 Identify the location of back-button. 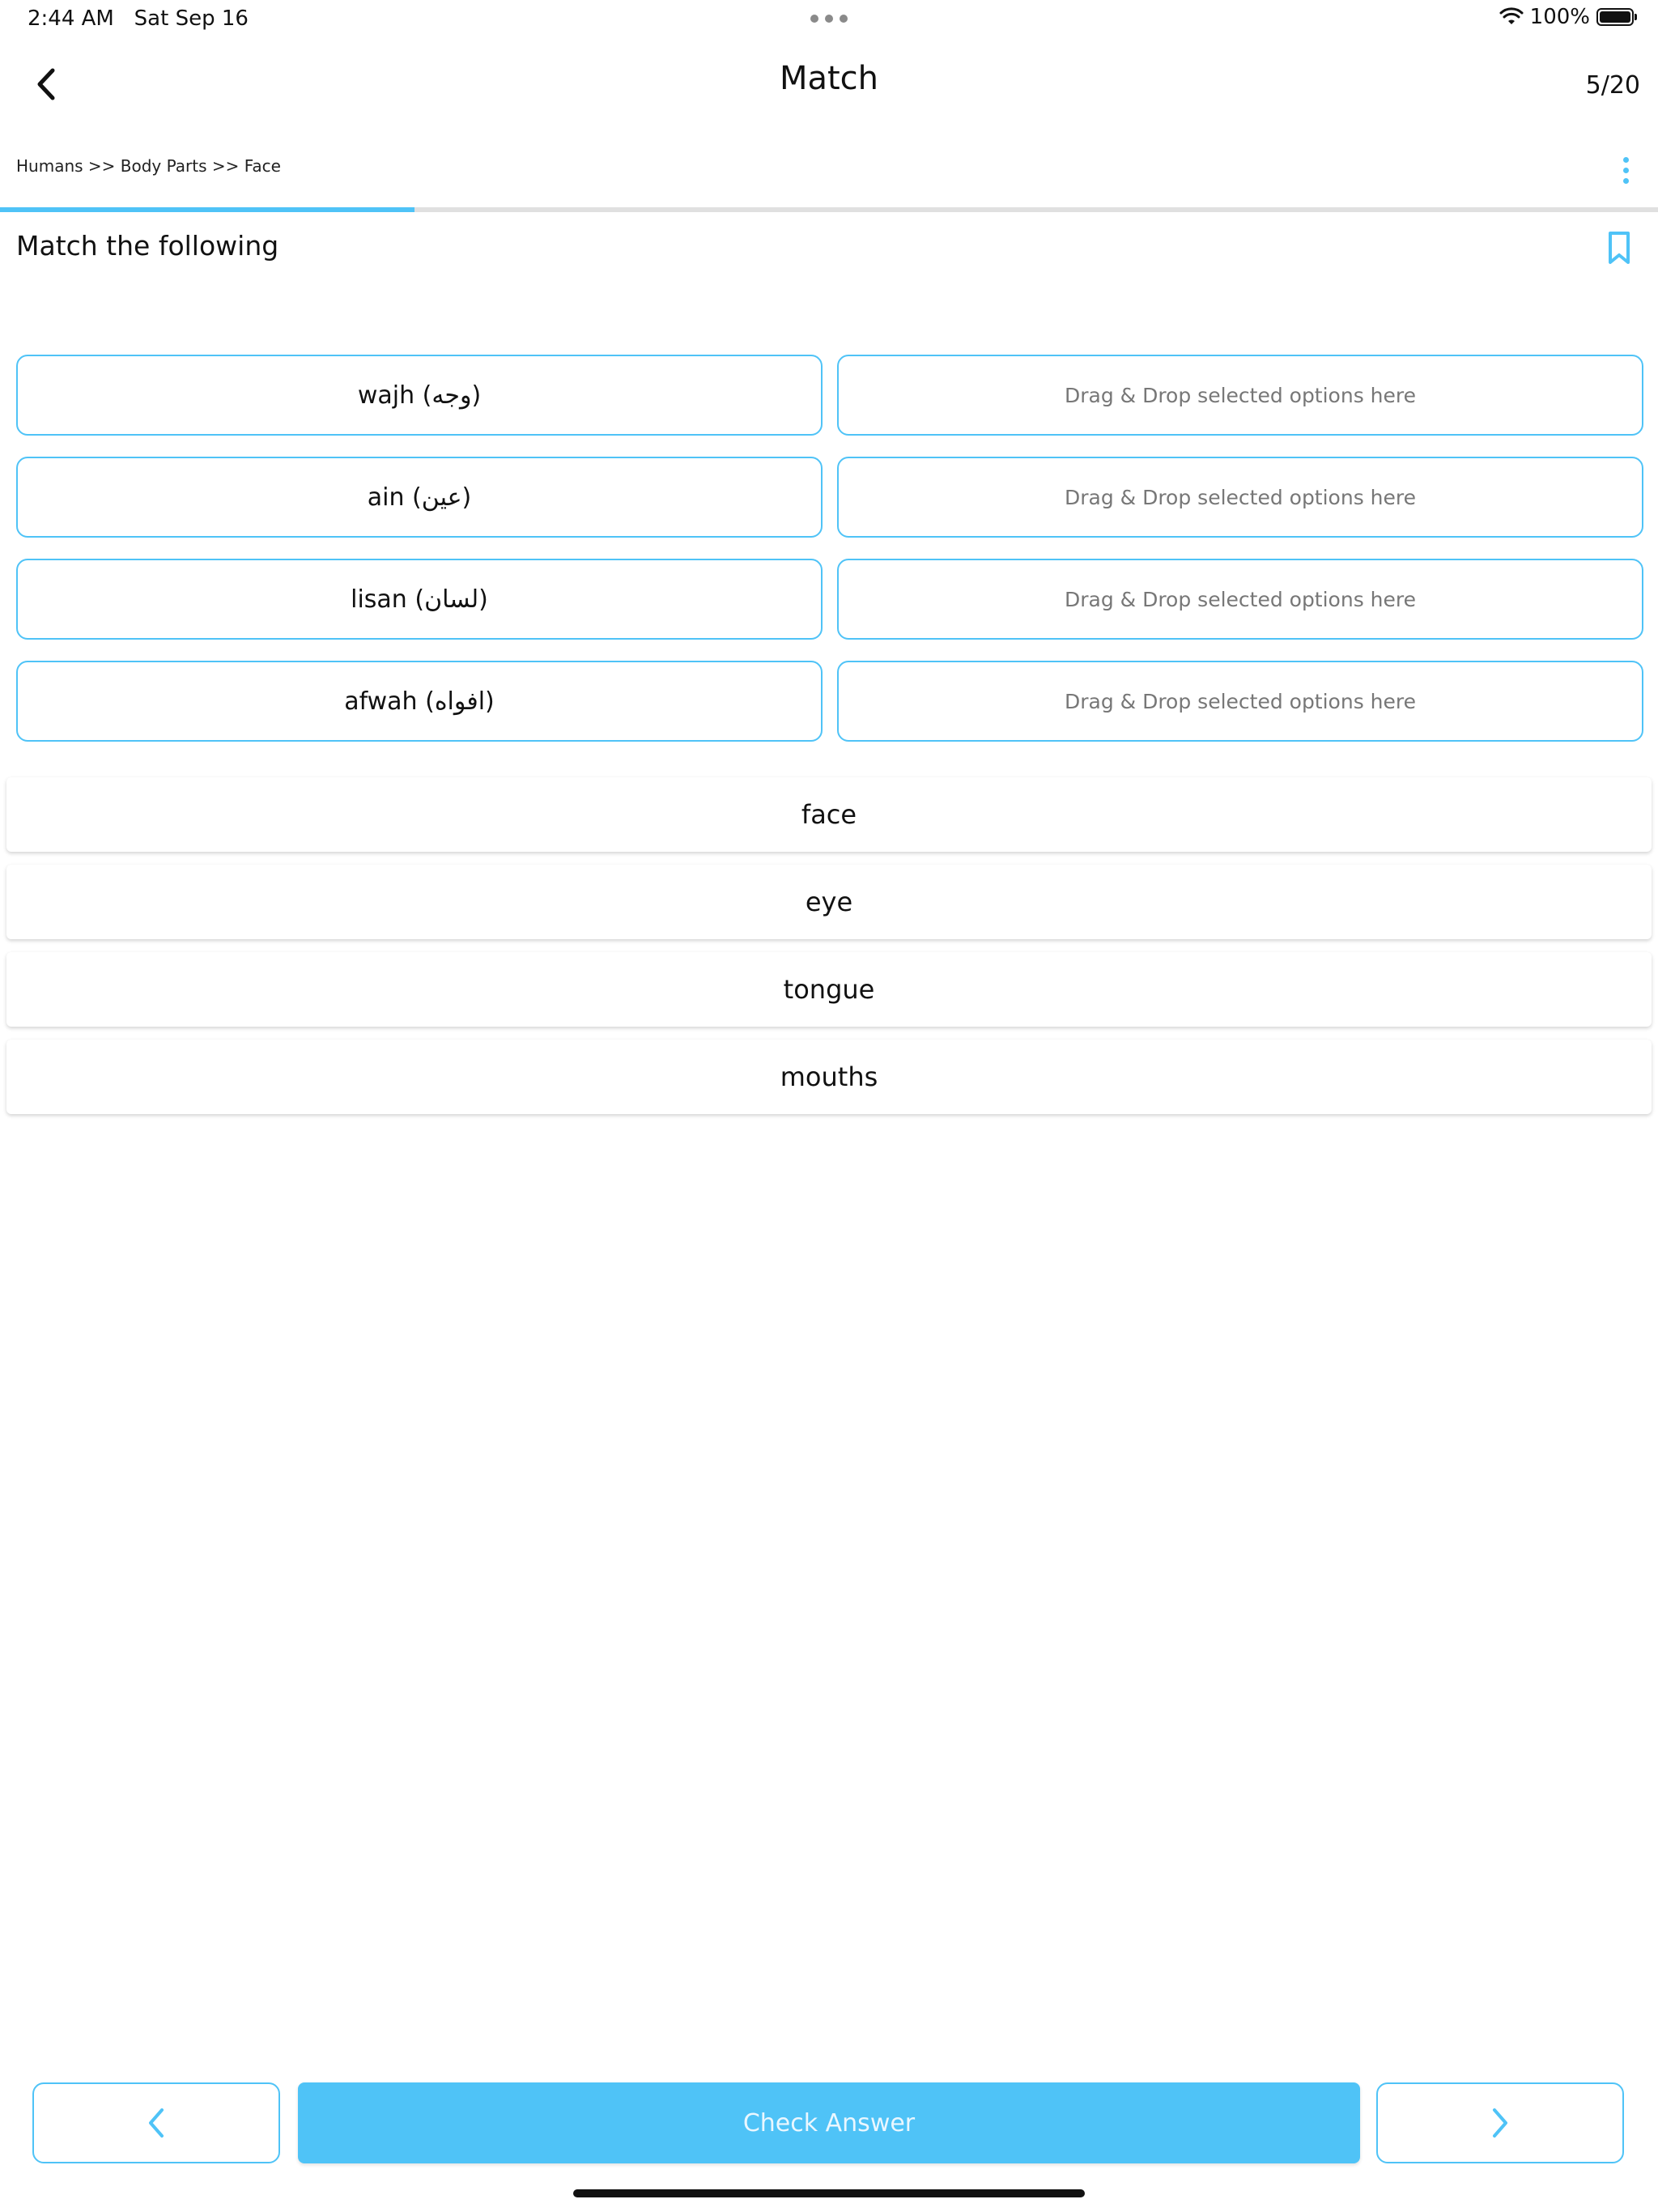
(45, 84).